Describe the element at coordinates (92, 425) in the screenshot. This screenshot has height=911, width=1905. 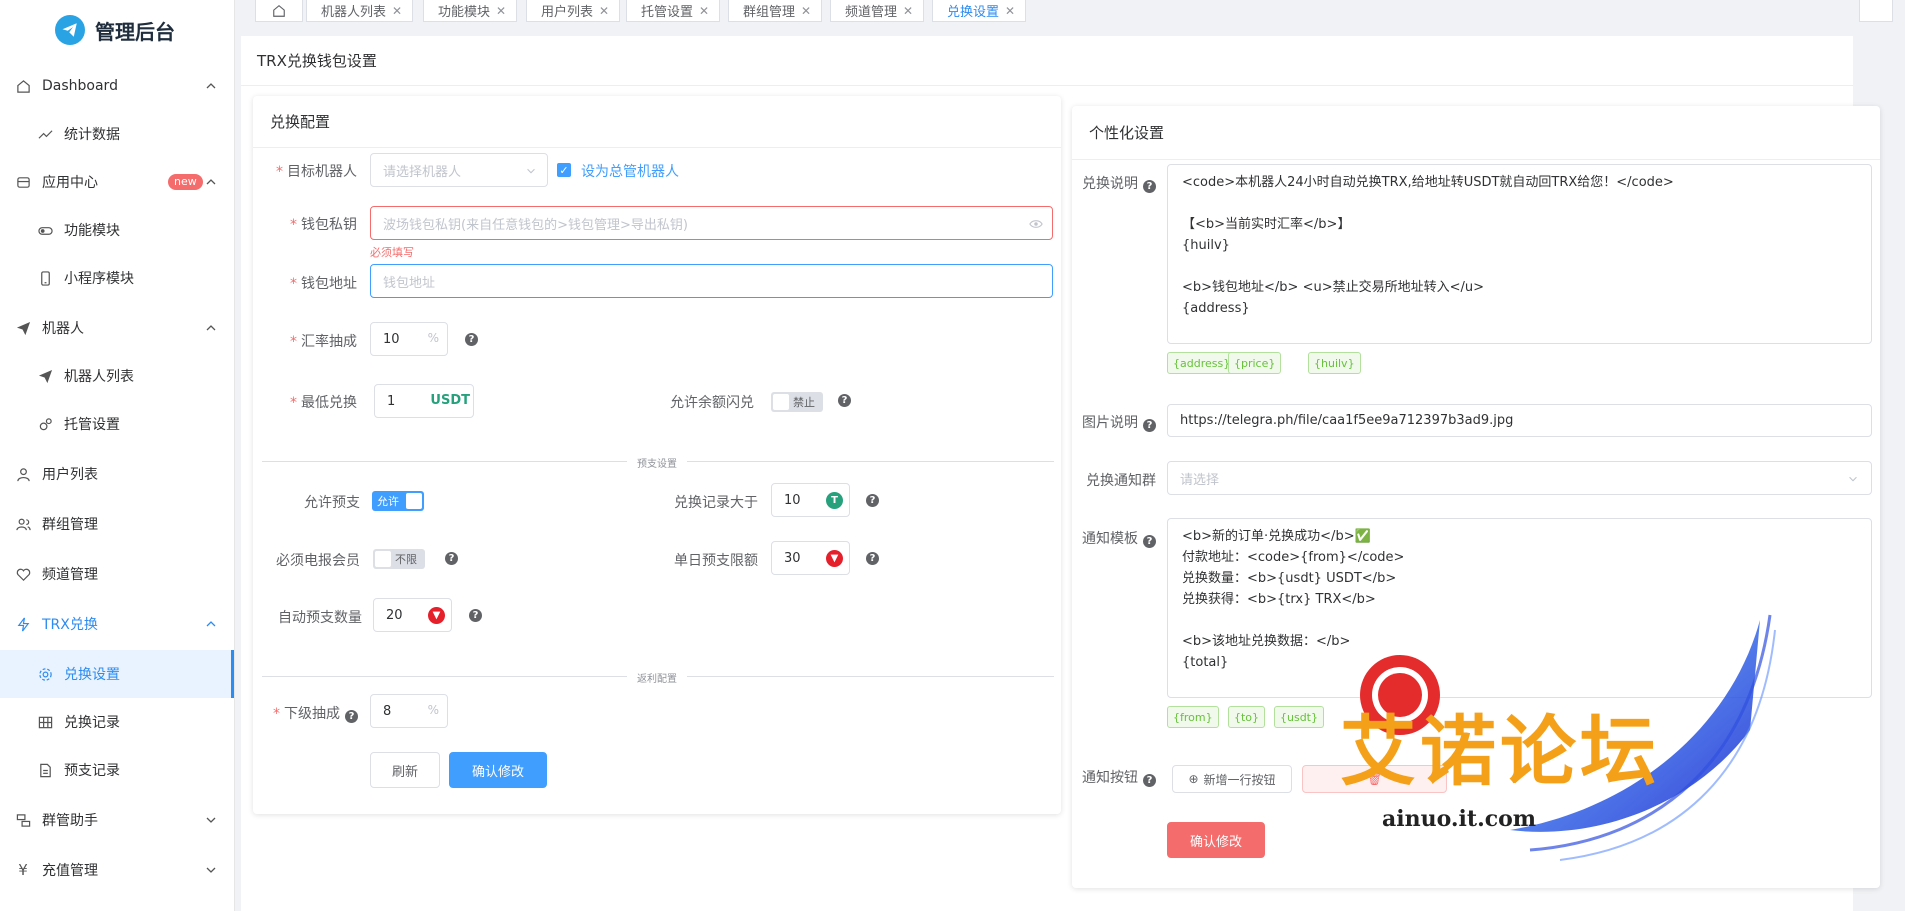
I see `sidebar-item-label: 托管设置` at that location.